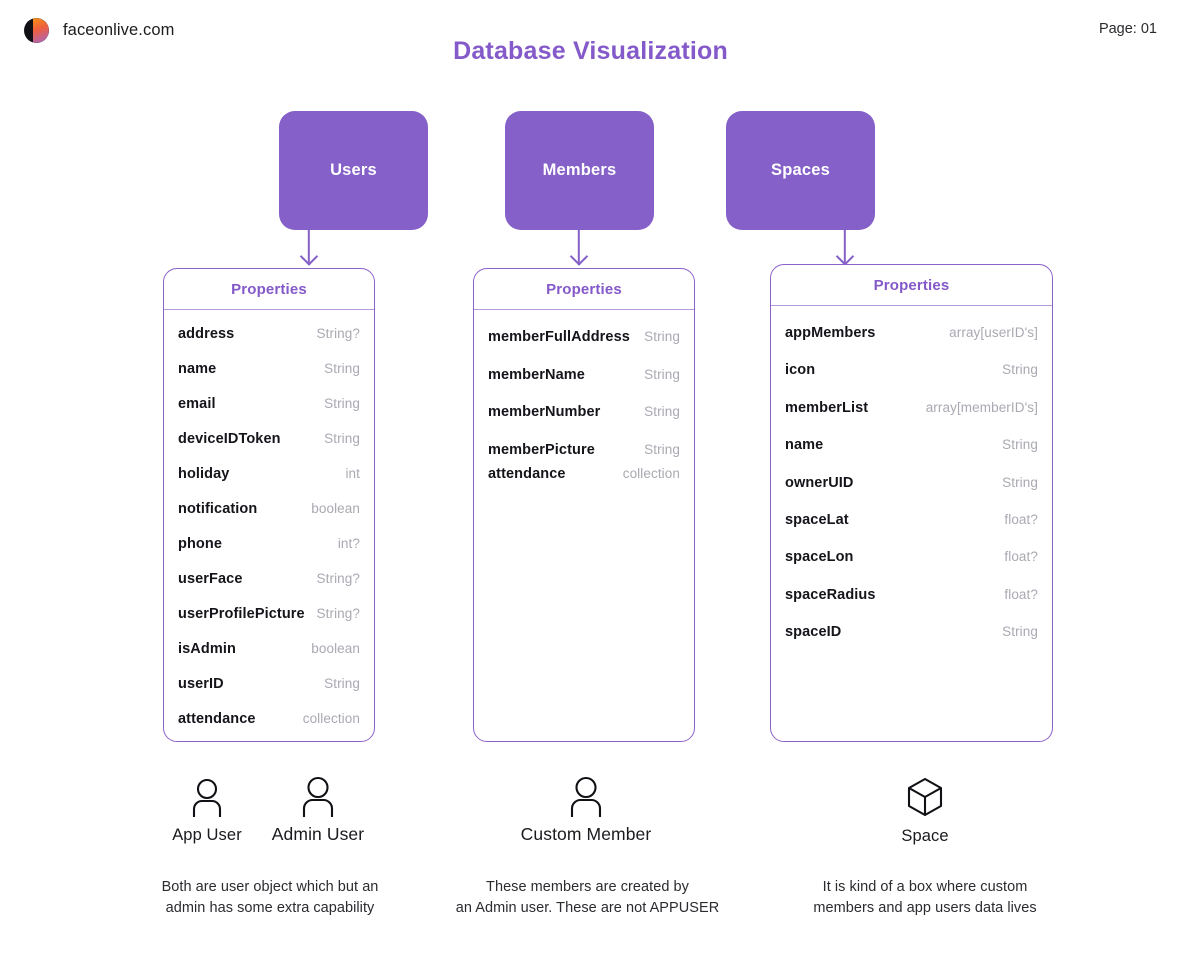 The width and height of the screenshot is (1181, 971). Describe the element at coordinates (925, 836) in the screenshot. I see `legend-label: Space` at that location.